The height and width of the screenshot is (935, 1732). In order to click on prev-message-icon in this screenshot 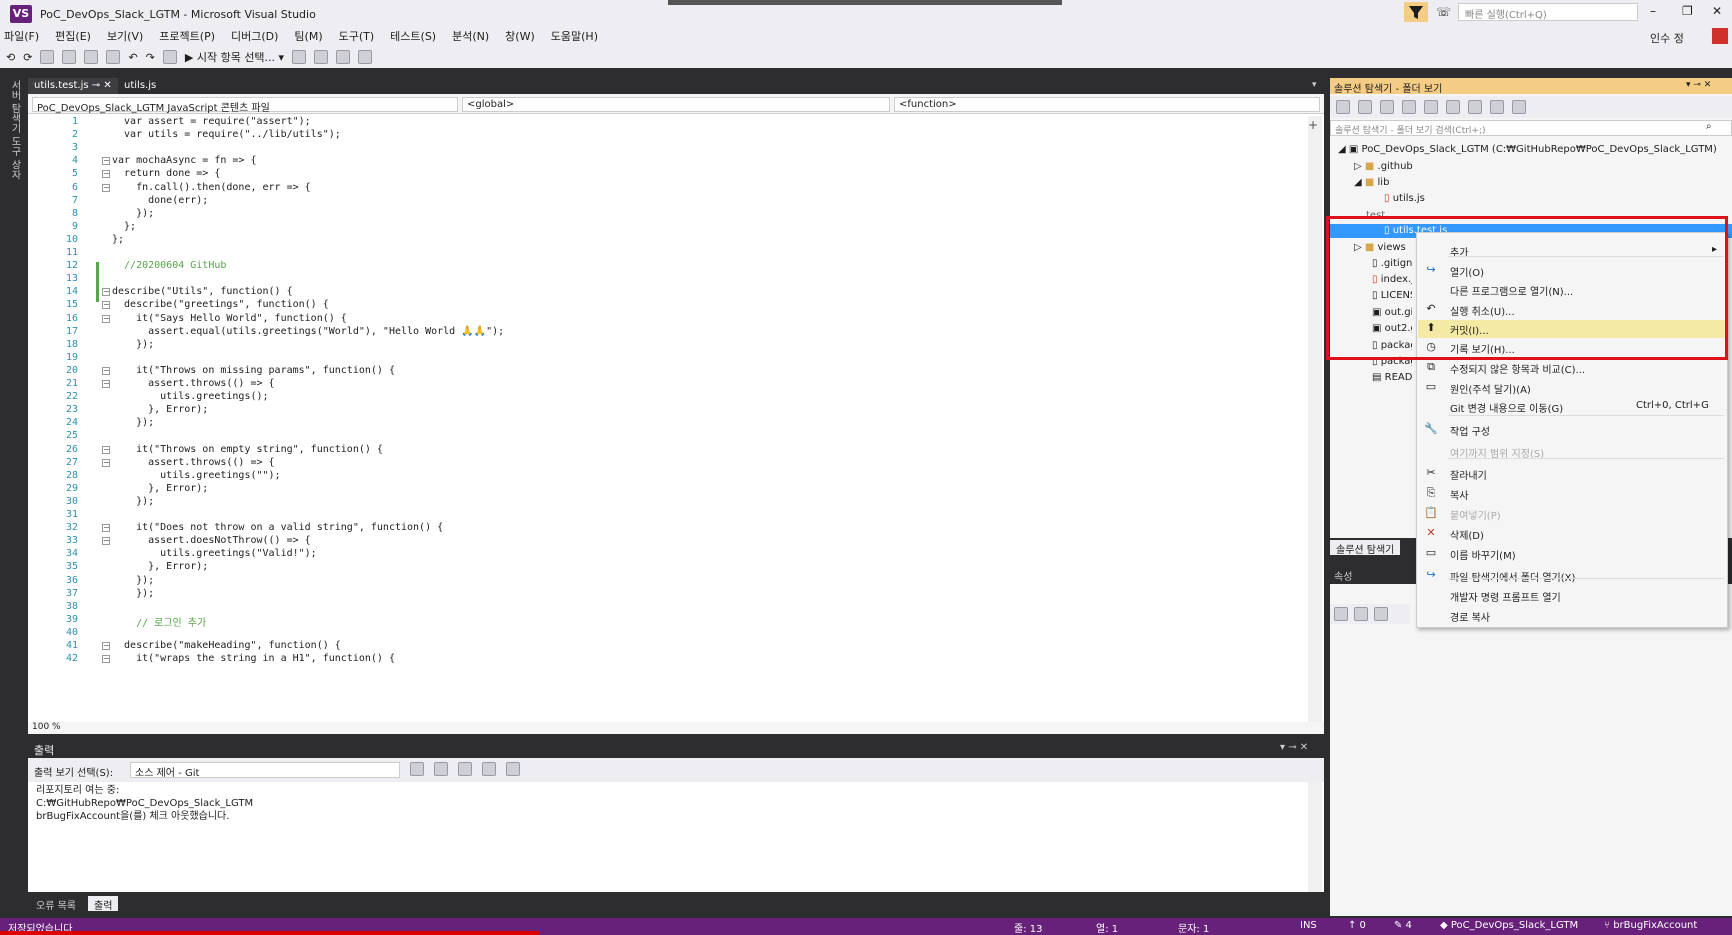, I will do `click(441, 769)`.